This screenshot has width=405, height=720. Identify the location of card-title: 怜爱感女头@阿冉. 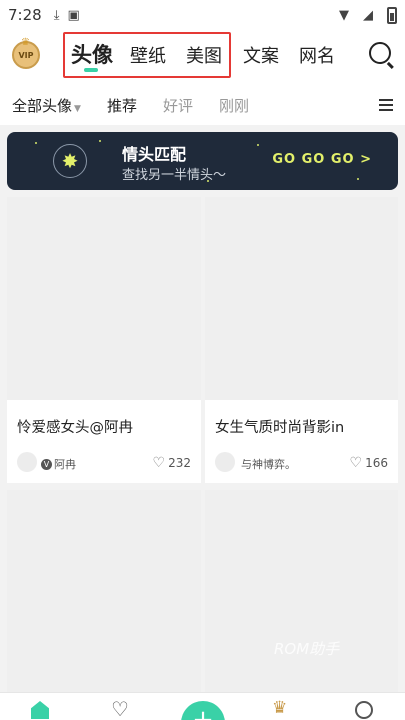
(75, 428).